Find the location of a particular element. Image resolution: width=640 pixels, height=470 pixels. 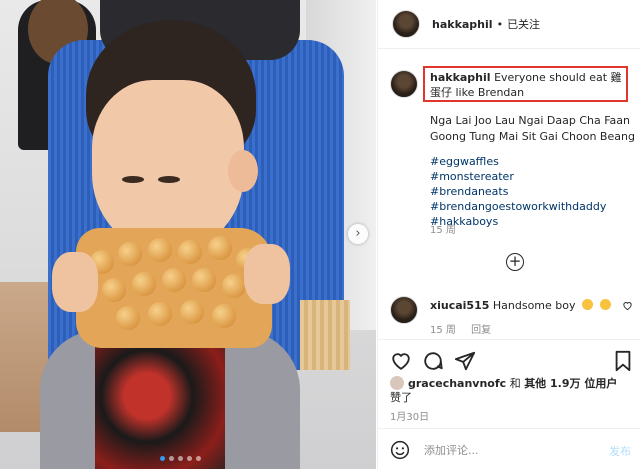

likes-username: gracechanvnofc is located at coordinates (457, 383).